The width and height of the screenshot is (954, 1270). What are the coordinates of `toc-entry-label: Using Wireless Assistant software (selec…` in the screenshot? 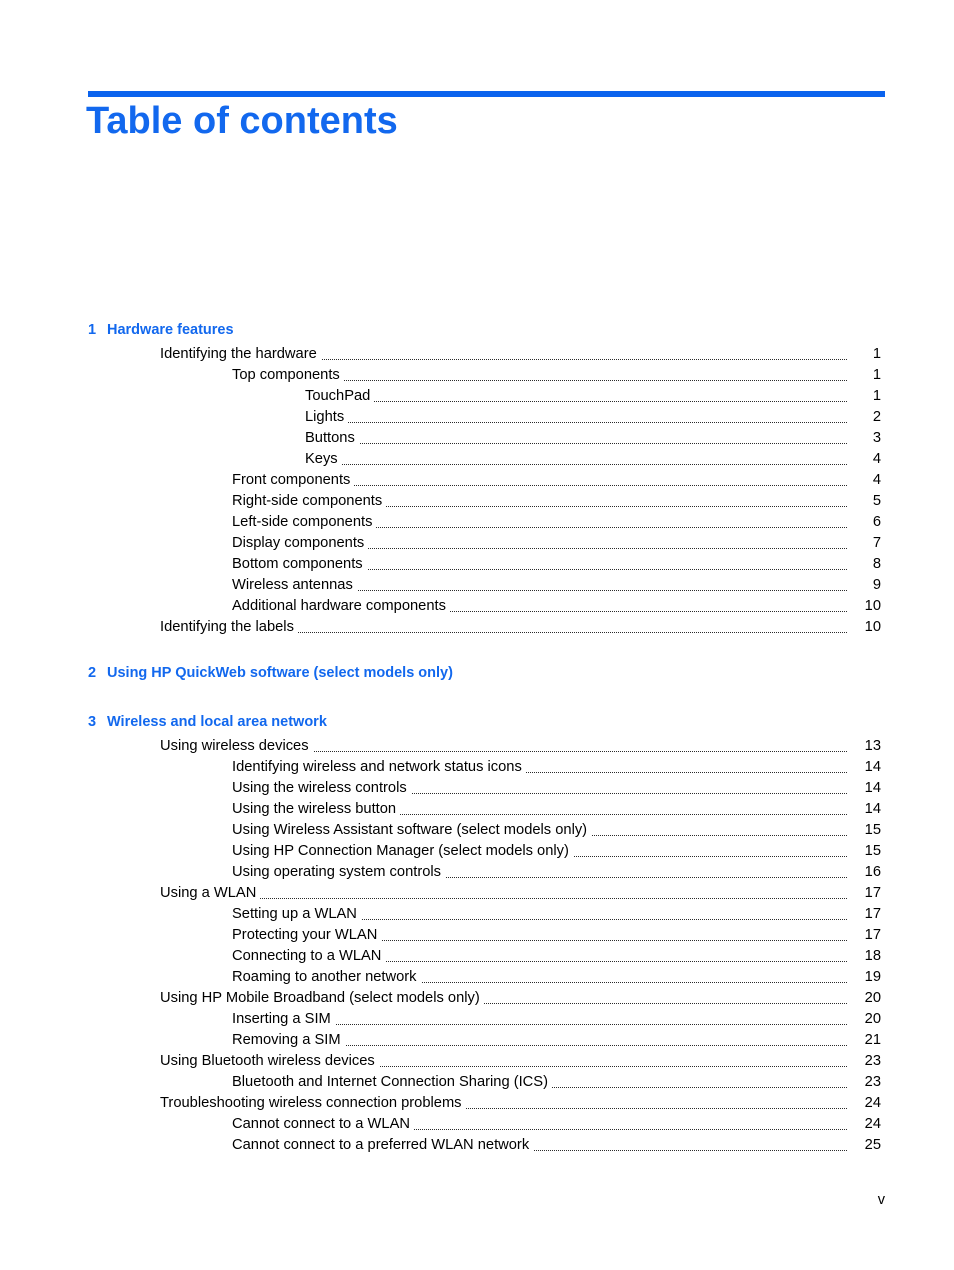 It's located at (412, 830).